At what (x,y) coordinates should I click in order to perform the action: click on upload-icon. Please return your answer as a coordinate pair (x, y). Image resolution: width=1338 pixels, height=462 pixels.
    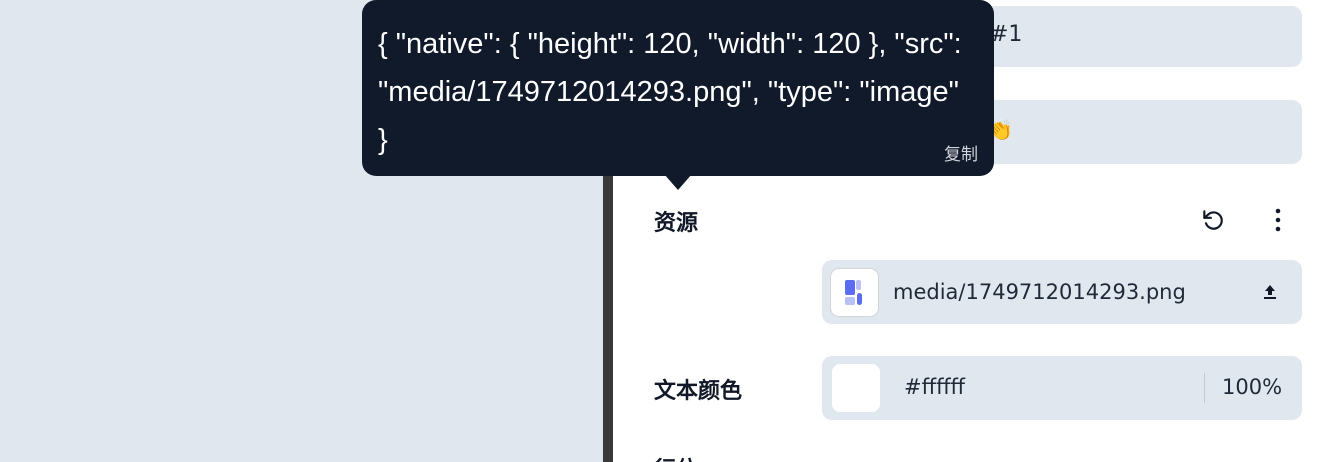
    Looking at the image, I should click on (1270, 292).